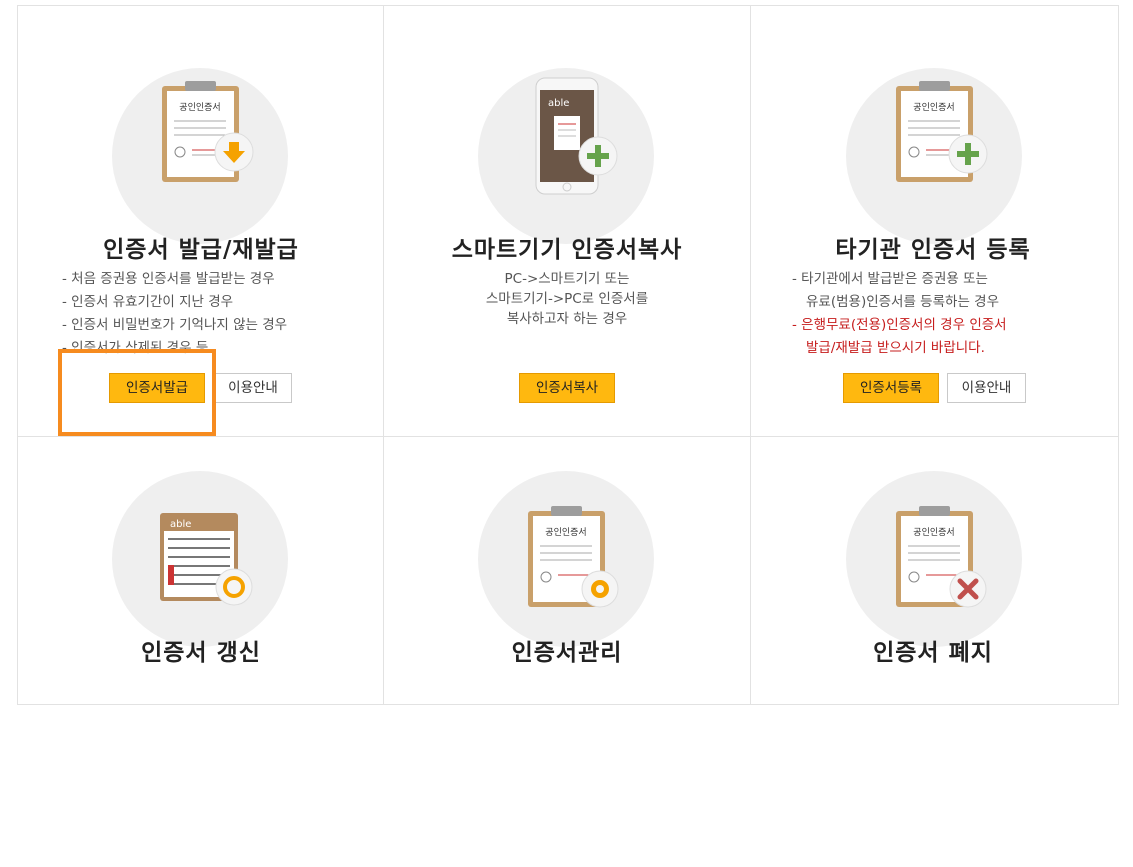 The height and width of the screenshot is (867, 1133). I want to click on warning-line: - 은행무료(전용)인증서의 경우 인증서, so click(899, 325).